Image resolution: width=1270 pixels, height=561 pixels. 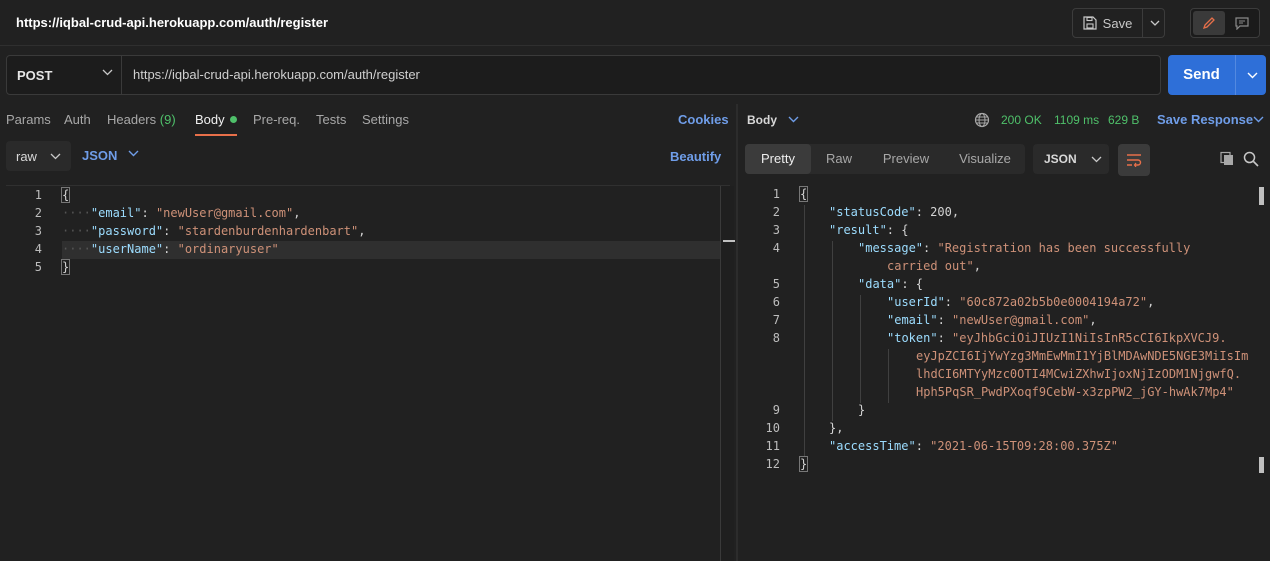 I want to click on send-options-button, so click(x=1252, y=75).